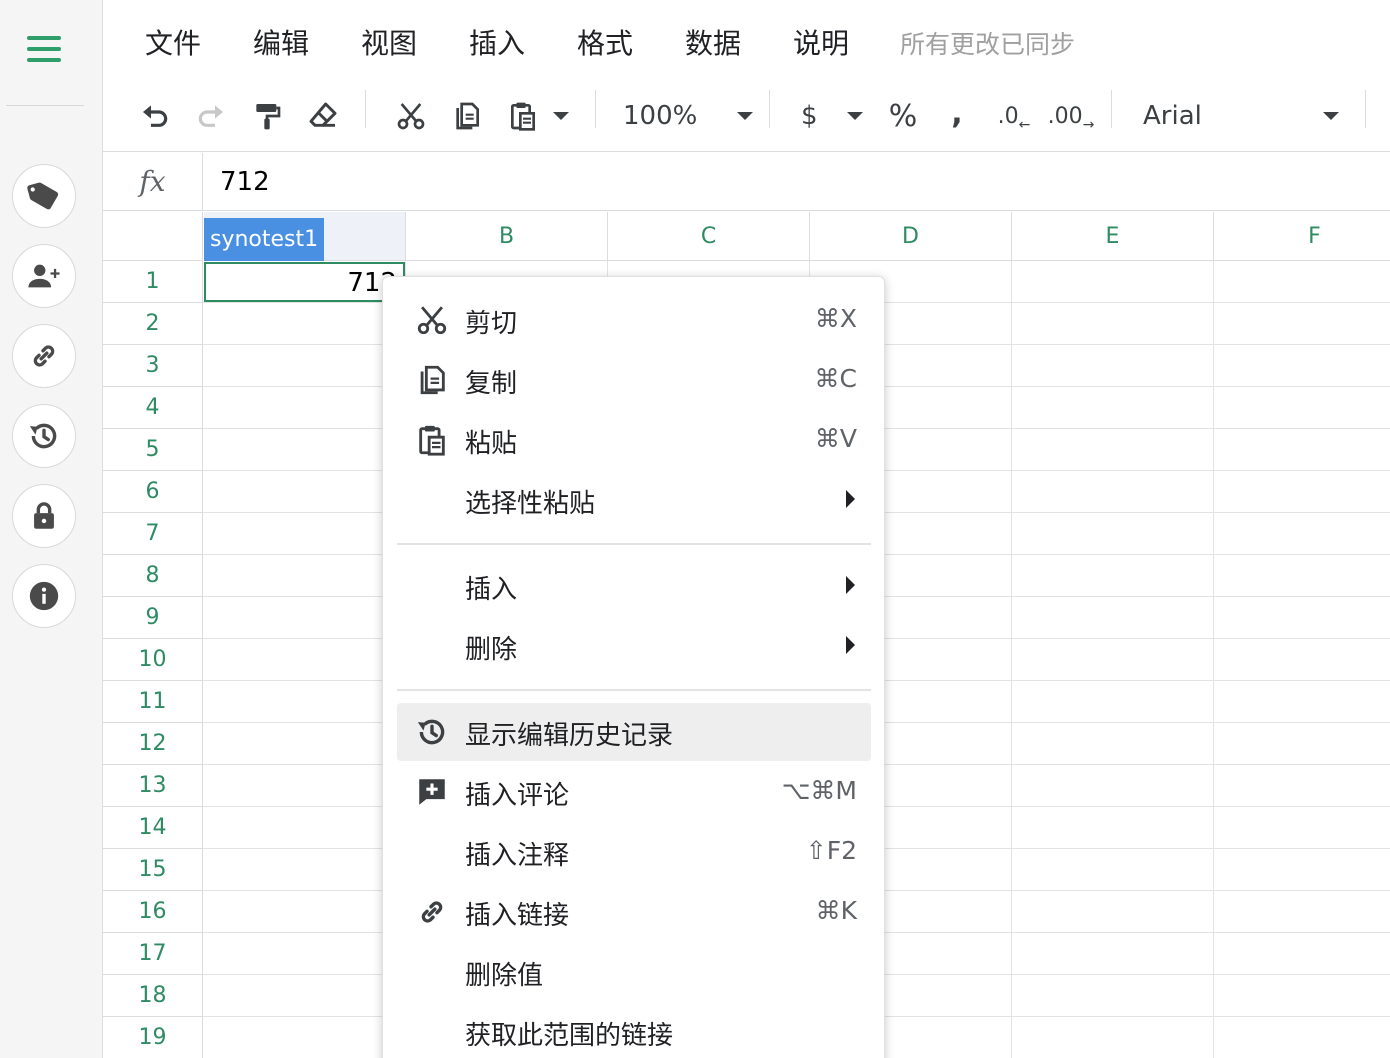 Image resolution: width=1390 pixels, height=1058 pixels. What do you see at coordinates (569, 1036) in the screenshot?
I see `menu-item-label: 获取此范围的链接` at bounding box center [569, 1036].